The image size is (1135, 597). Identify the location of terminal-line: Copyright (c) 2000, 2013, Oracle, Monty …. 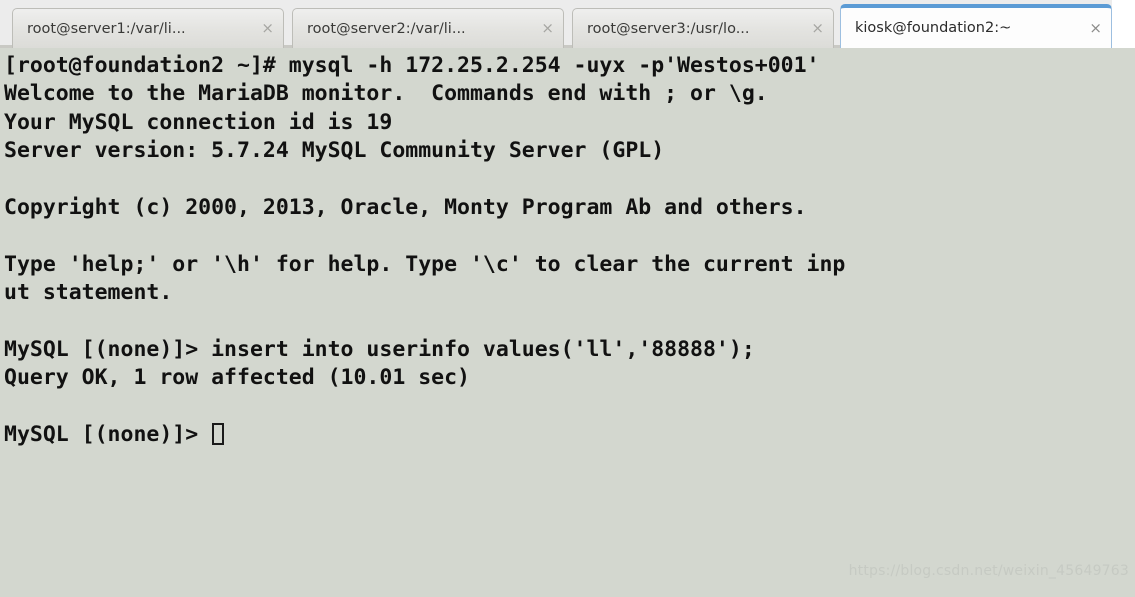
(405, 207).